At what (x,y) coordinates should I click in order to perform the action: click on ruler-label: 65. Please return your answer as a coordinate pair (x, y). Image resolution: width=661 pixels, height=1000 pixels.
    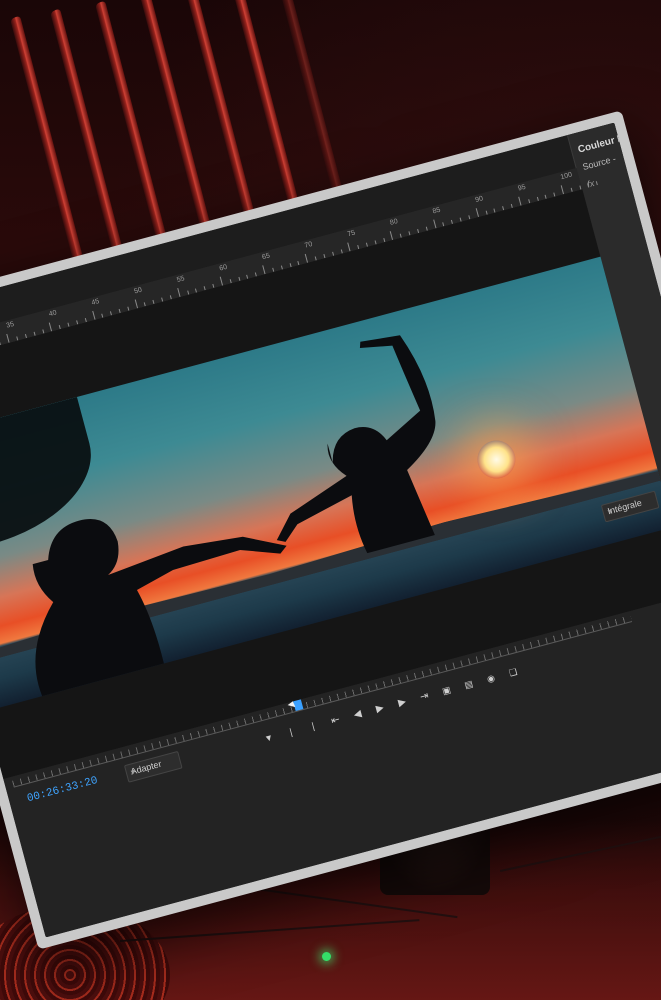
    Looking at the image, I should click on (266, 257).